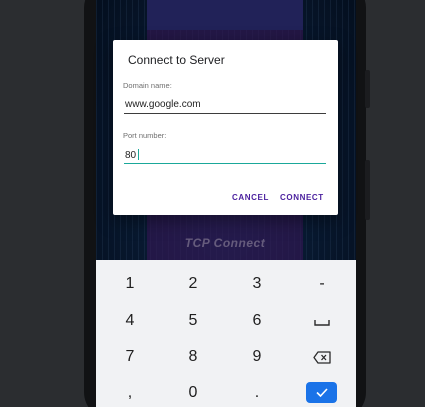  Describe the element at coordinates (147, 85) in the screenshot. I see `domain-label: Domain name:` at that location.